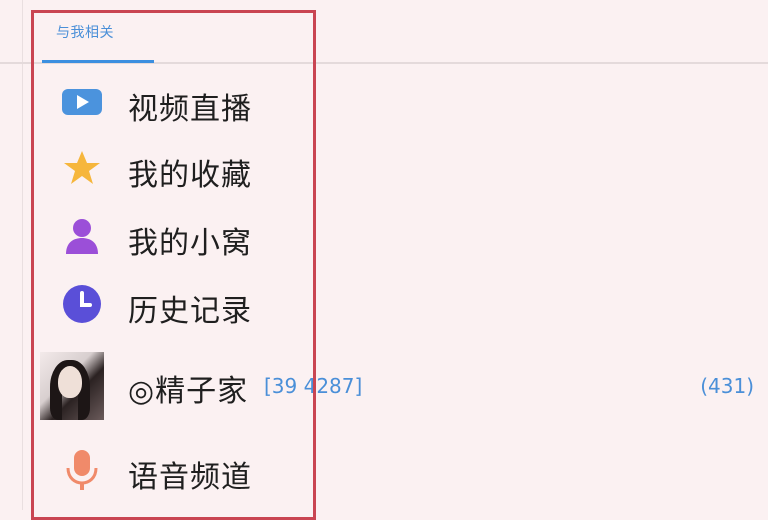 The height and width of the screenshot is (520, 768). Describe the element at coordinates (384, 32) in the screenshot. I see `top-bar: 与我相关` at that location.